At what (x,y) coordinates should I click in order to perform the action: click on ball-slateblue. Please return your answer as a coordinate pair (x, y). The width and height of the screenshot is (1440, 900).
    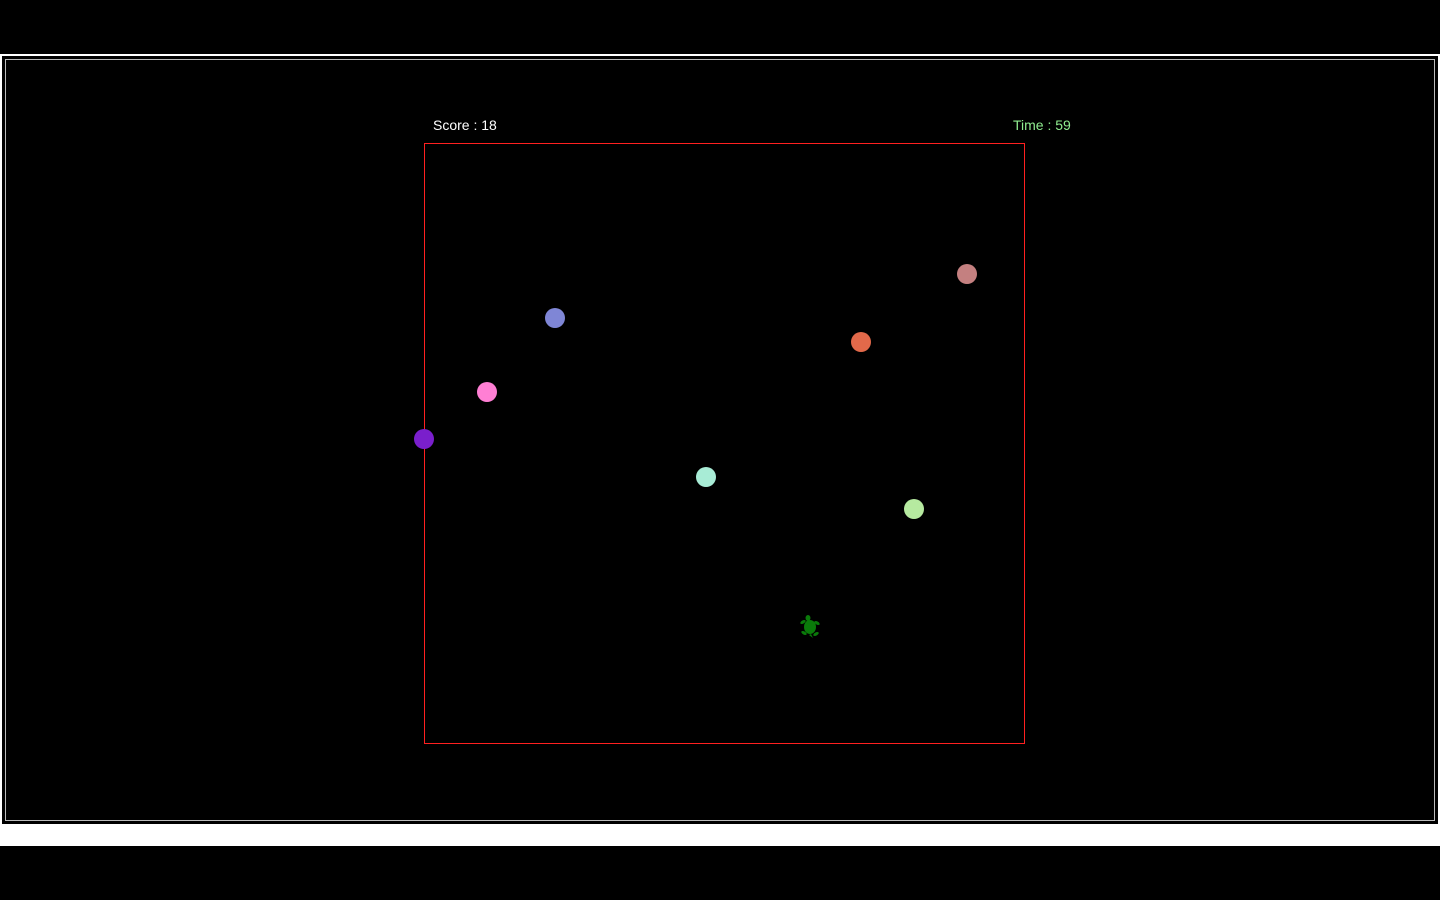
    Looking at the image, I should click on (555, 318).